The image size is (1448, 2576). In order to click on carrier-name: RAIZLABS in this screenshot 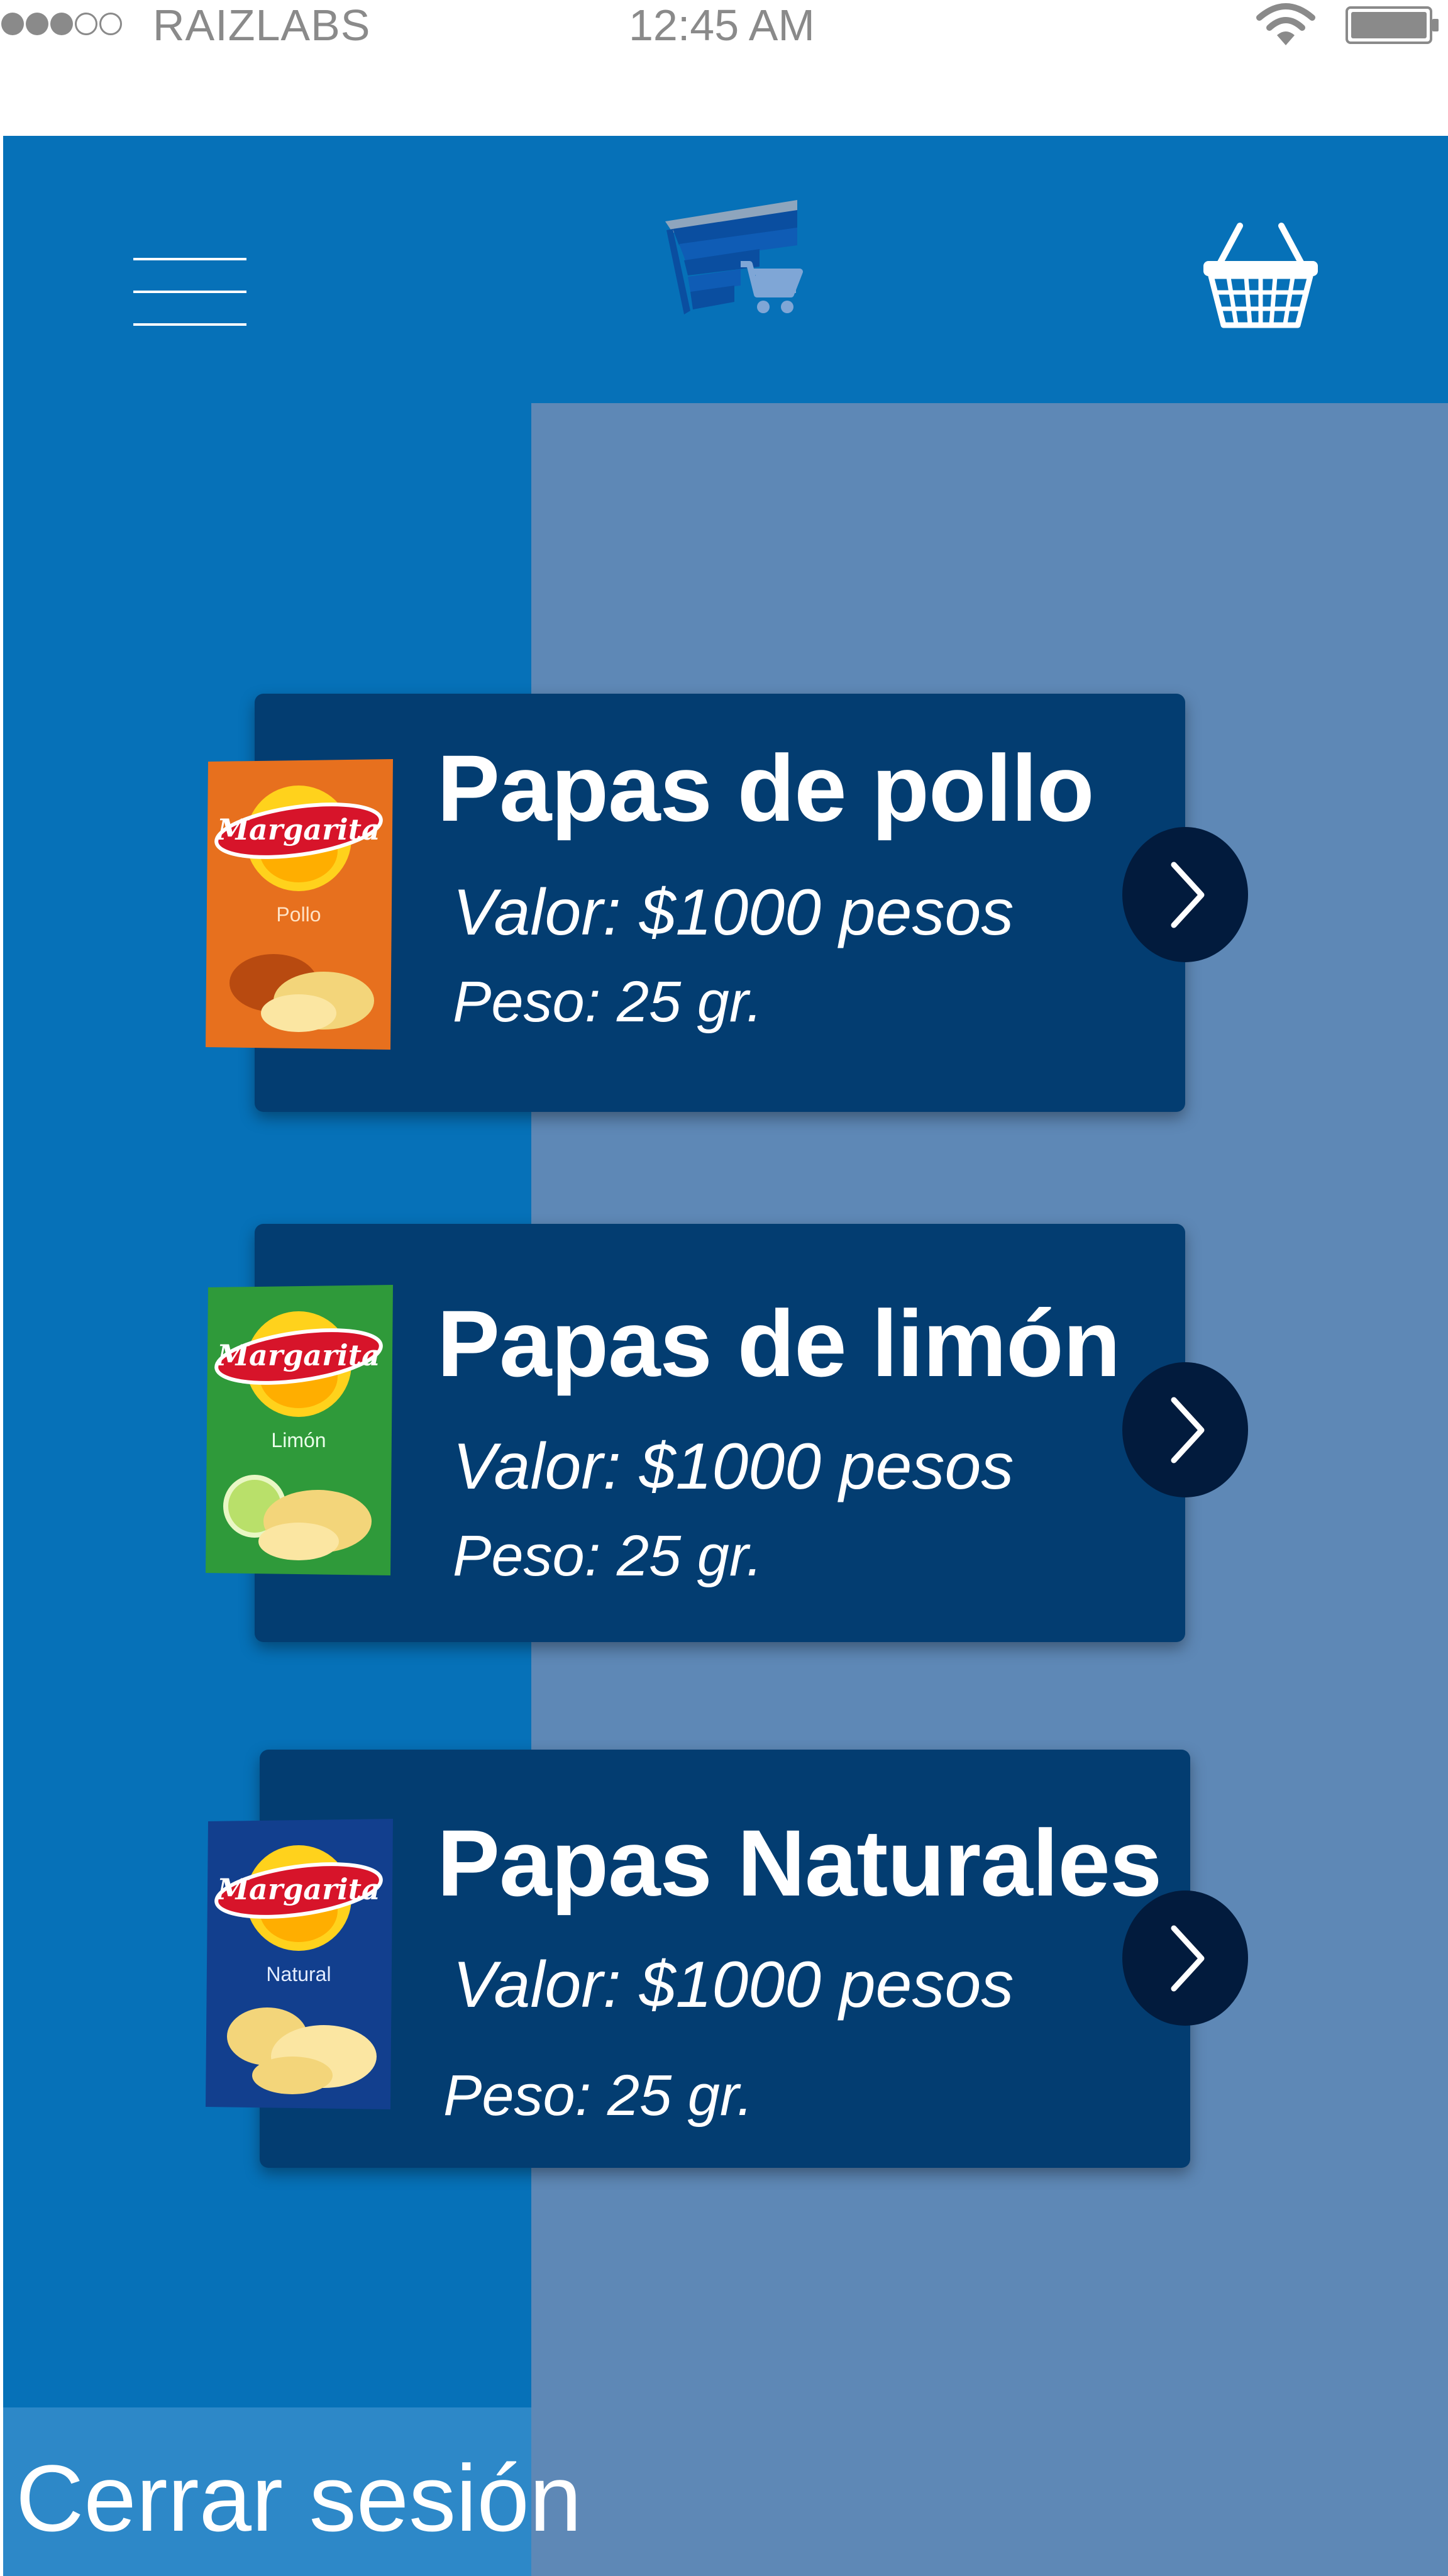, I will do `click(262, 25)`.